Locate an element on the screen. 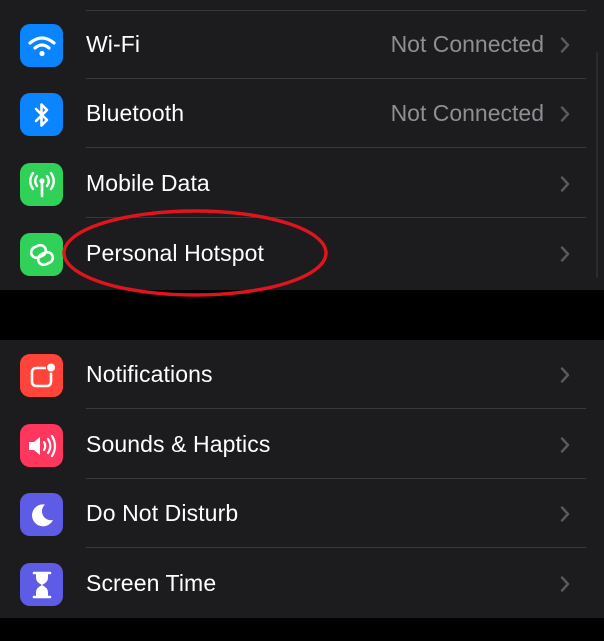 The height and width of the screenshot is (641, 604). wifi-status: Not Connected is located at coordinates (467, 44).